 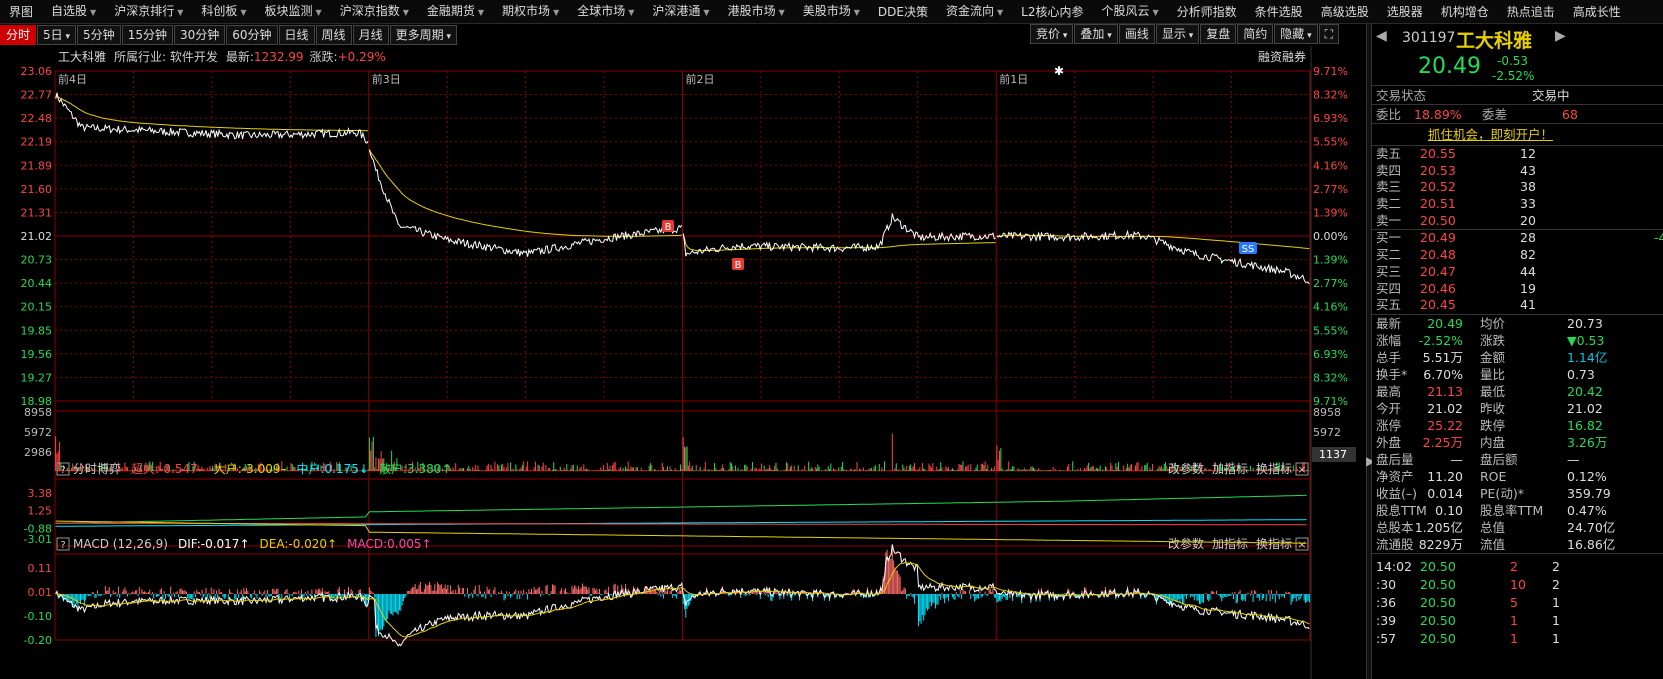 What do you see at coordinates (1438, 638) in the screenshot?
I see `tick-price: 20.50` at bounding box center [1438, 638].